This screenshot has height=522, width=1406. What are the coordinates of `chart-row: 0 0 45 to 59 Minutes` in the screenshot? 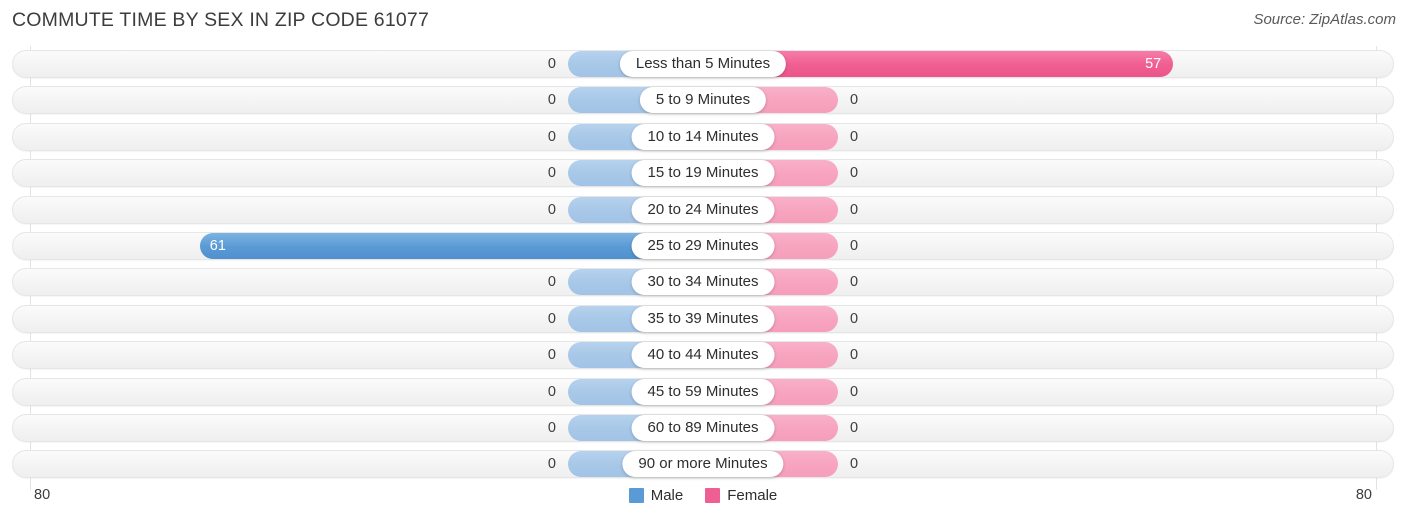 It's located at (703, 391).